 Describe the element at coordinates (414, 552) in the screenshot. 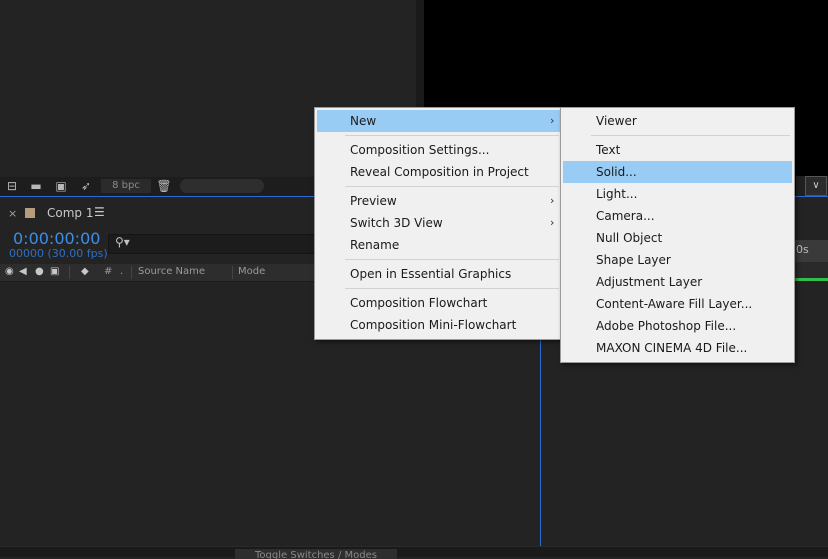

I see `timeline-footer: Toggle Switches / Modes` at that location.